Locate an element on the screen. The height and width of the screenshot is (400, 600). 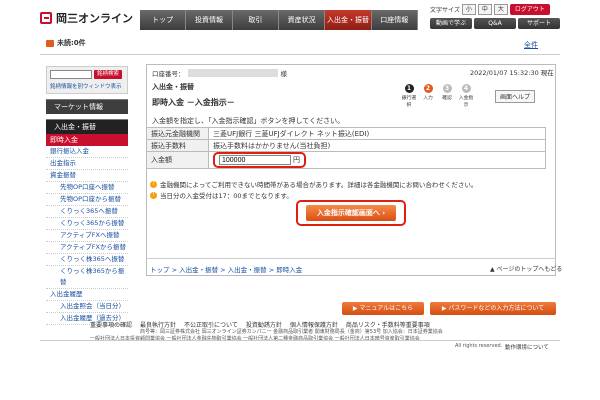
nav-tab-info: 投資情報 is located at coordinates (209, 20).